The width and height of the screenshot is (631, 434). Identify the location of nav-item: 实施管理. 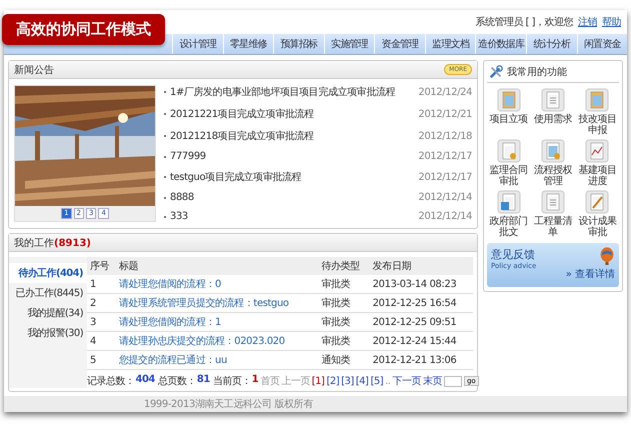
(349, 44).